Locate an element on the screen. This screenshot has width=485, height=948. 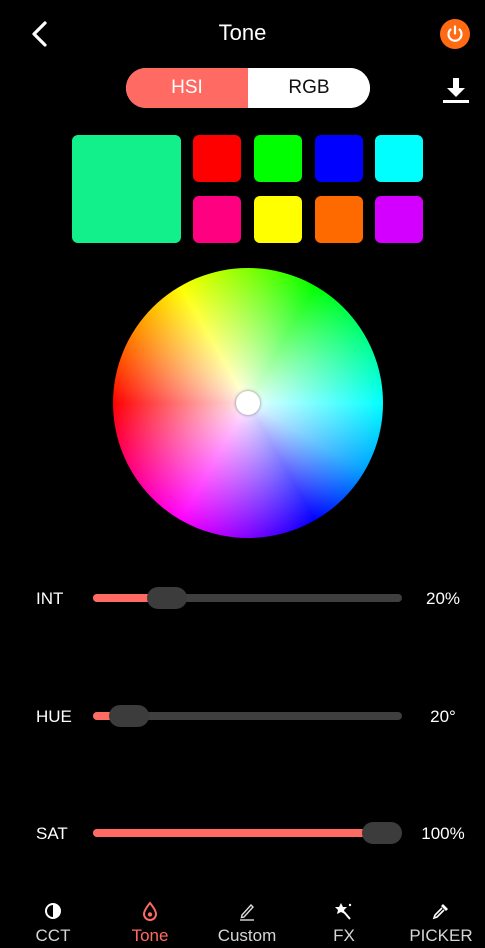
tab-cct-label: CCT is located at coordinates (53, 935).